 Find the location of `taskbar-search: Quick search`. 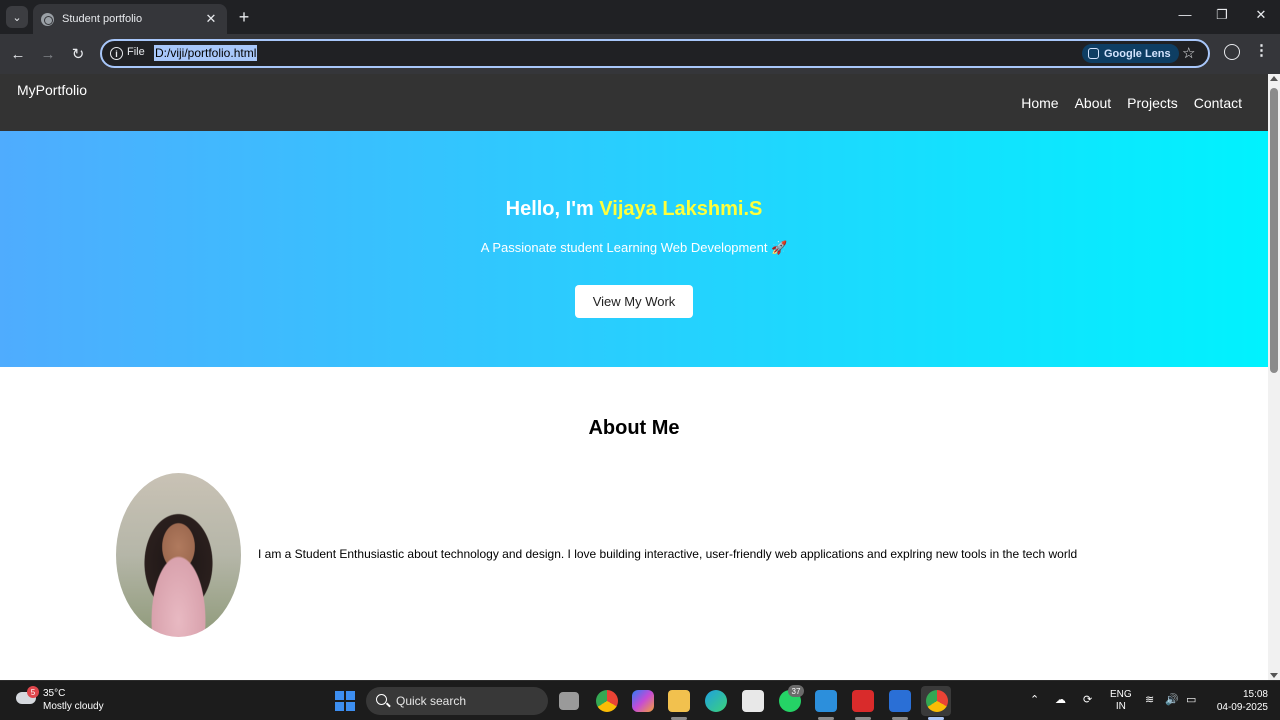

taskbar-search: Quick search is located at coordinates (457, 701).